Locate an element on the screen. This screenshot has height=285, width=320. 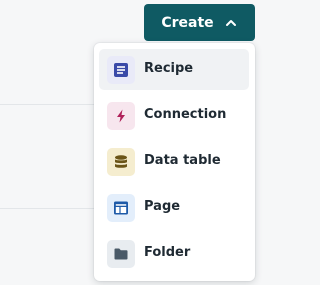
menu-item-page: Page is located at coordinates (174, 207).